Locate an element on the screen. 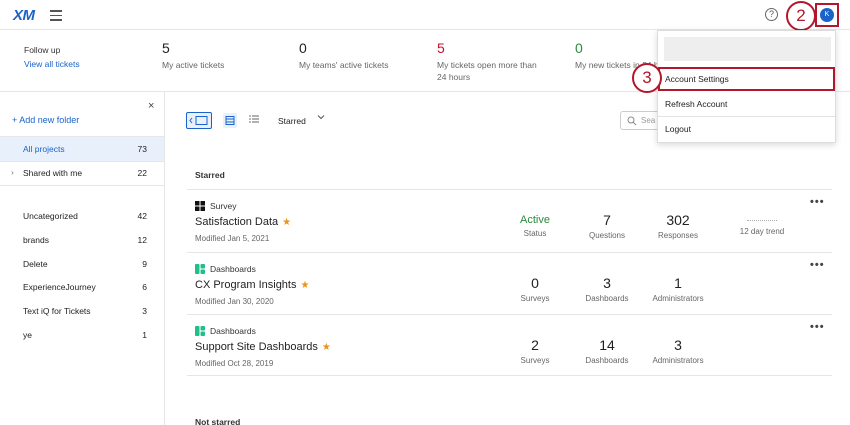 The image size is (850, 425). sidebar-item-label: Text iQ for Tickets is located at coordinates (57, 311).